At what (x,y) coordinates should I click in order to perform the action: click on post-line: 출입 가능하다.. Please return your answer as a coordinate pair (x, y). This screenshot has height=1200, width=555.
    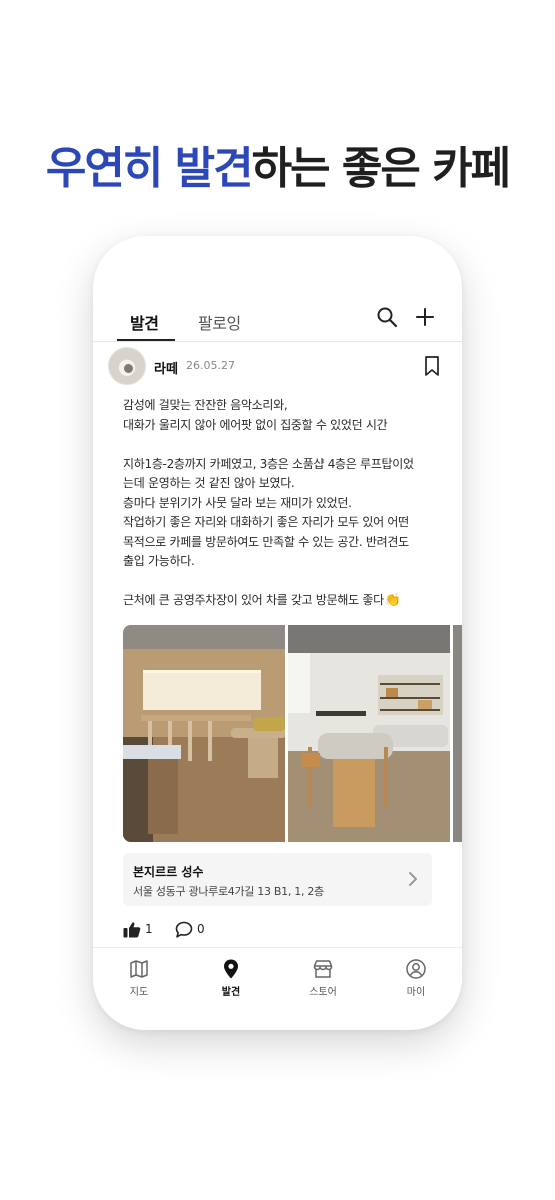
    Looking at the image, I should click on (159, 561).